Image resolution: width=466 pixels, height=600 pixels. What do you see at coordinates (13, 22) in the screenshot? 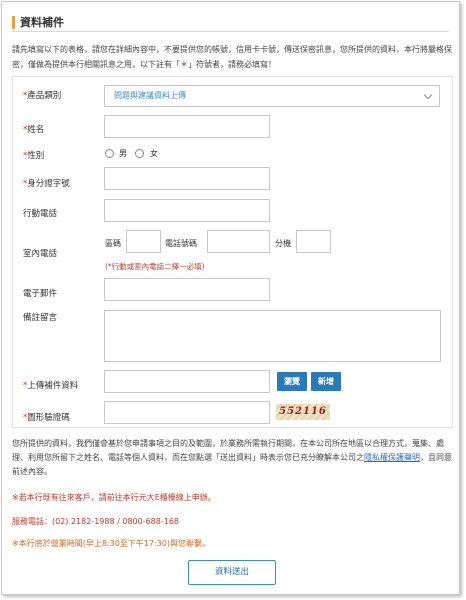
I see `title-accent-bar` at bounding box center [13, 22].